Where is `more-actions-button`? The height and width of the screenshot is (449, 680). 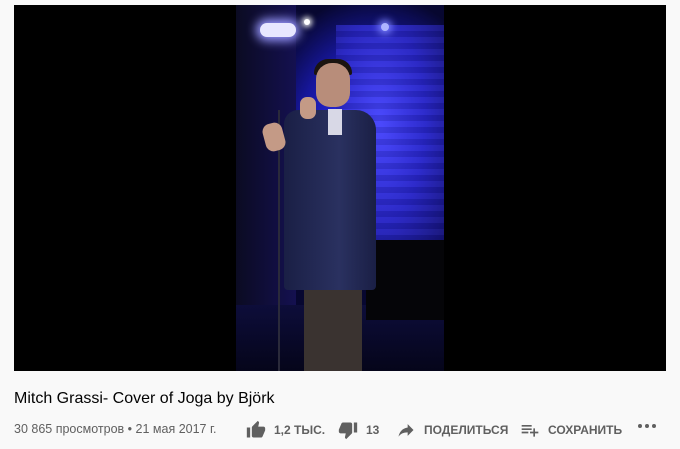 more-actions-button is located at coordinates (647, 426).